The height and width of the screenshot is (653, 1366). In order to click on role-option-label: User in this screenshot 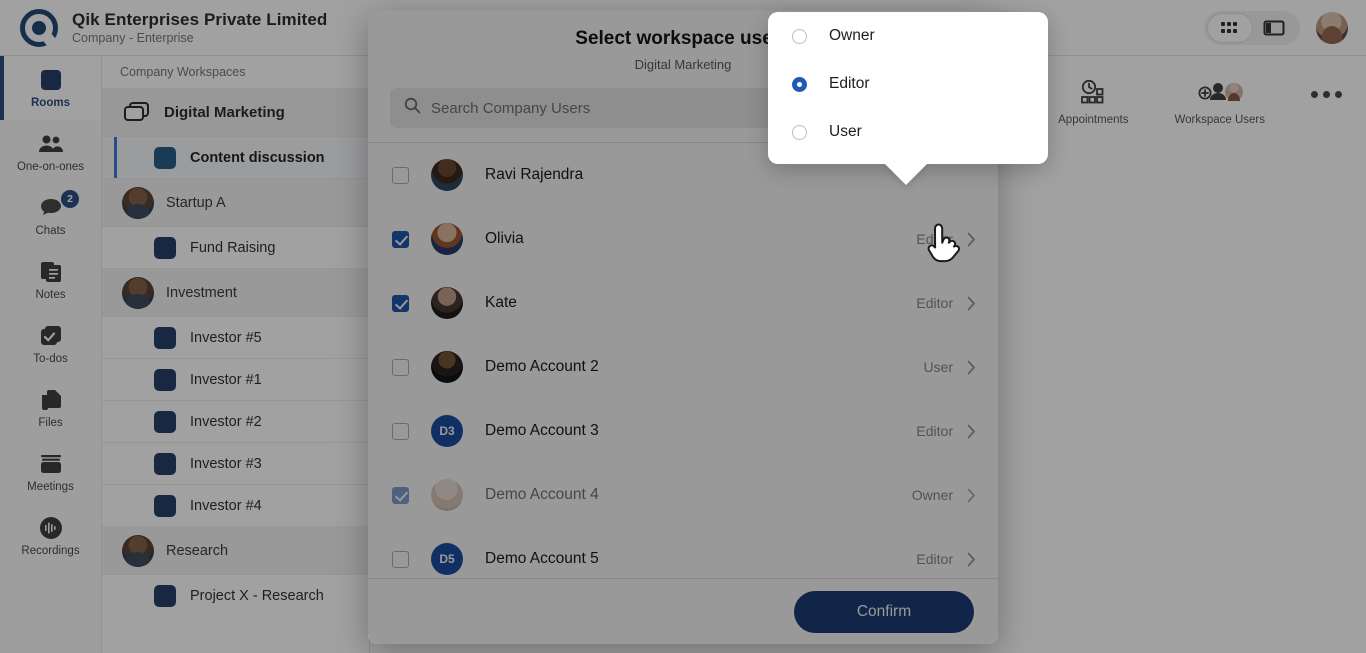, I will do `click(845, 131)`.